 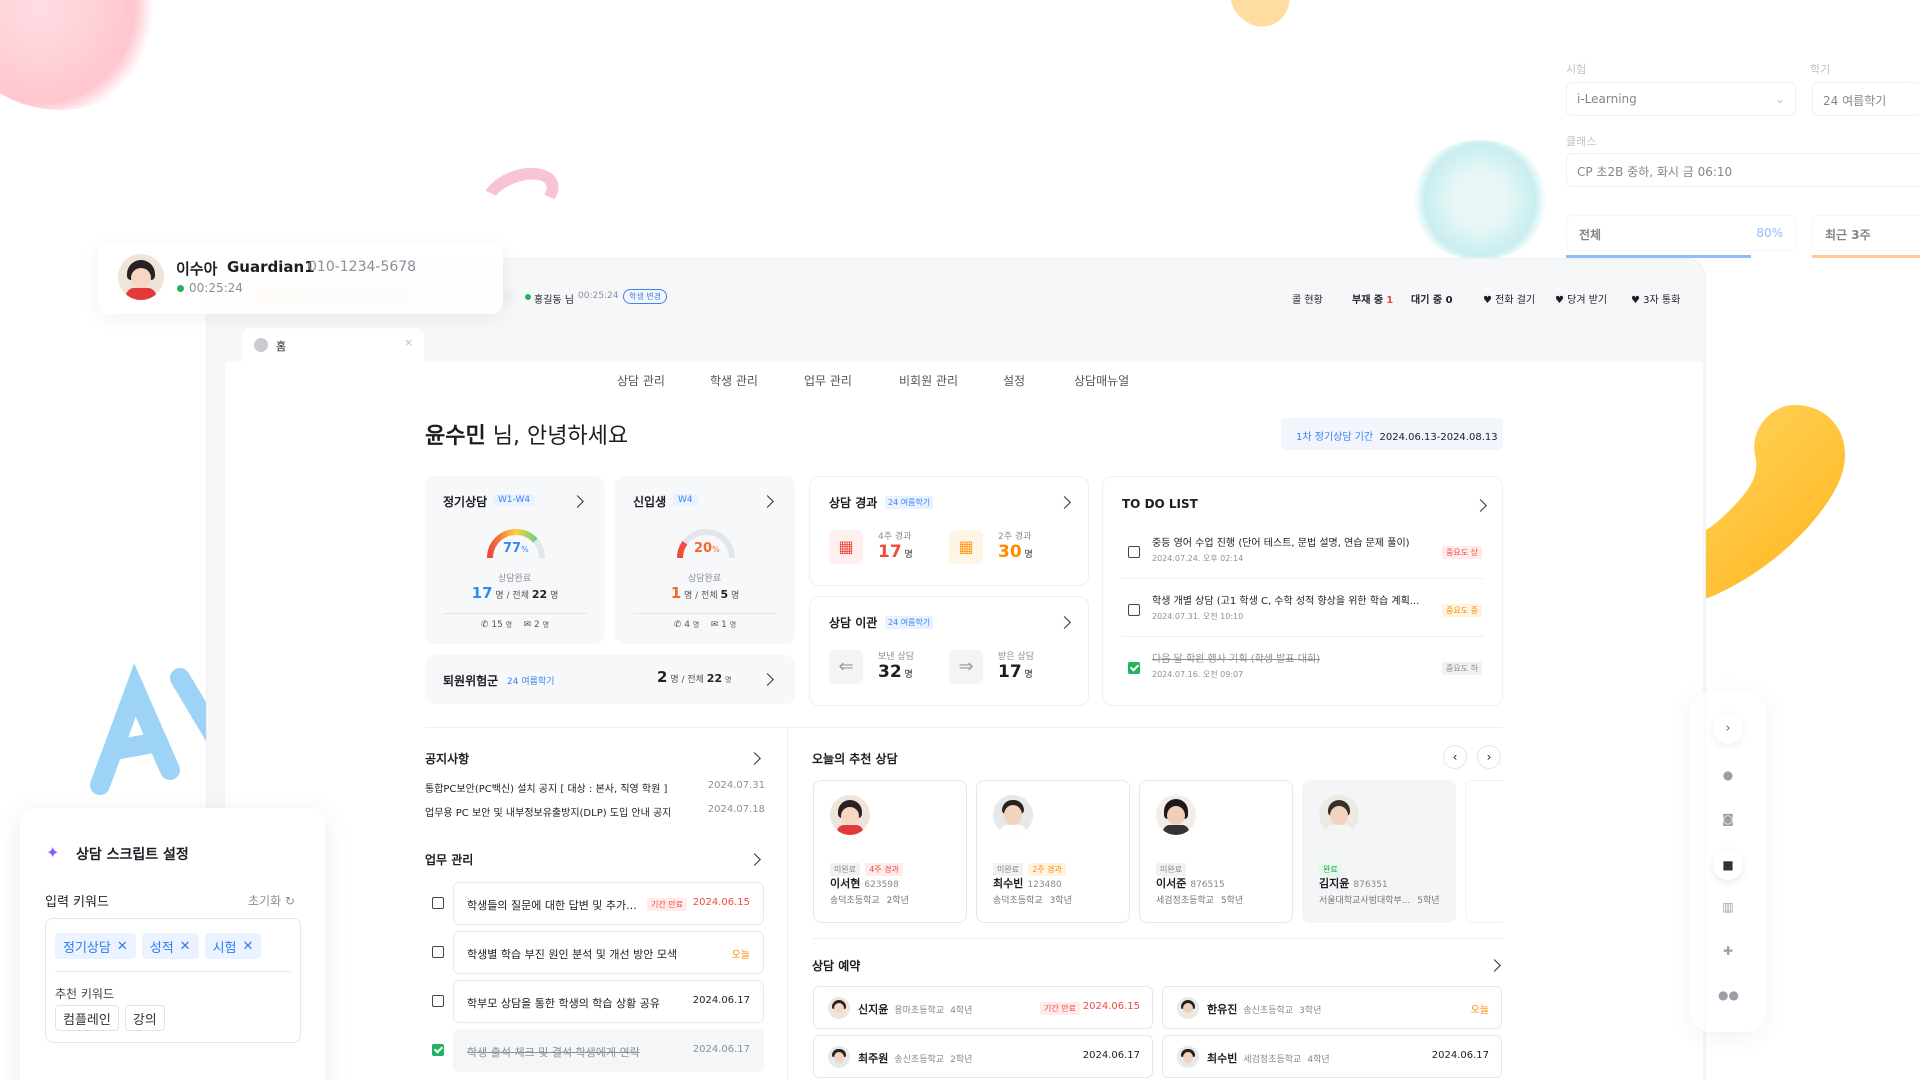 What do you see at coordinates (873, 1058) in the screenshot?
I see `reservation-name-value: 최주원` at bounding box center [873, 1058].